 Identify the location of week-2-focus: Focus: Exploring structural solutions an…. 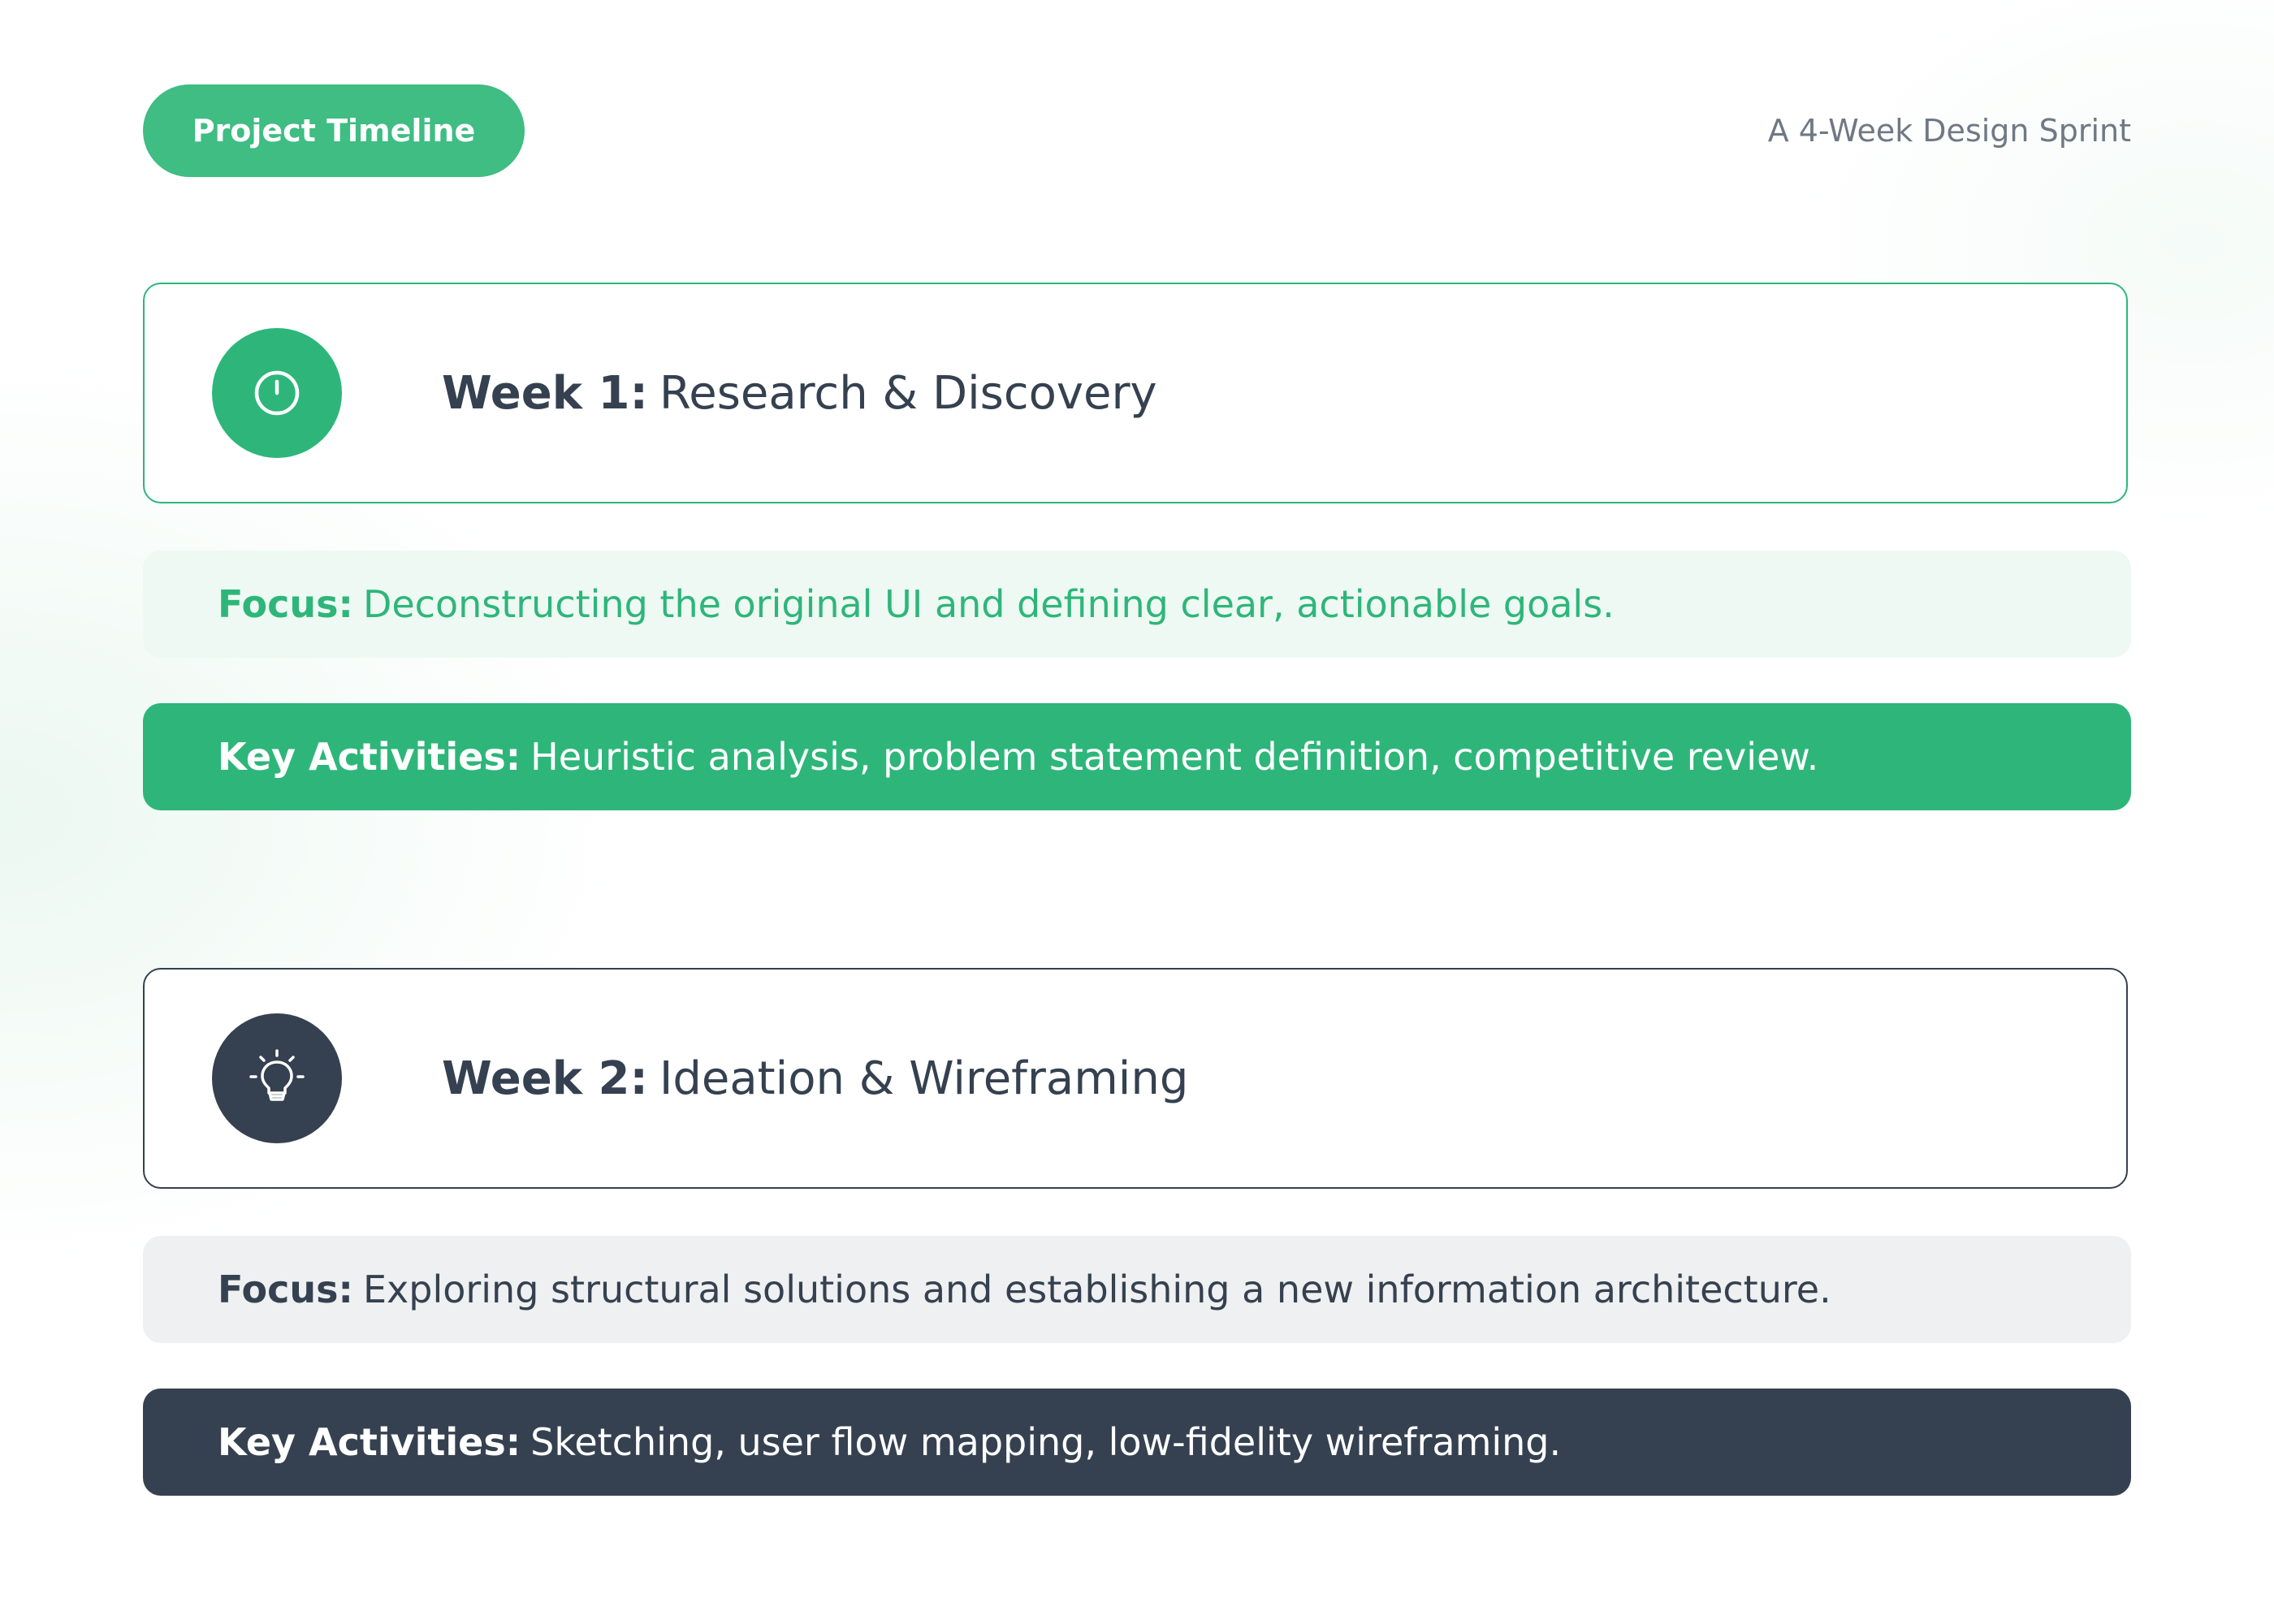
(1137, 1289).